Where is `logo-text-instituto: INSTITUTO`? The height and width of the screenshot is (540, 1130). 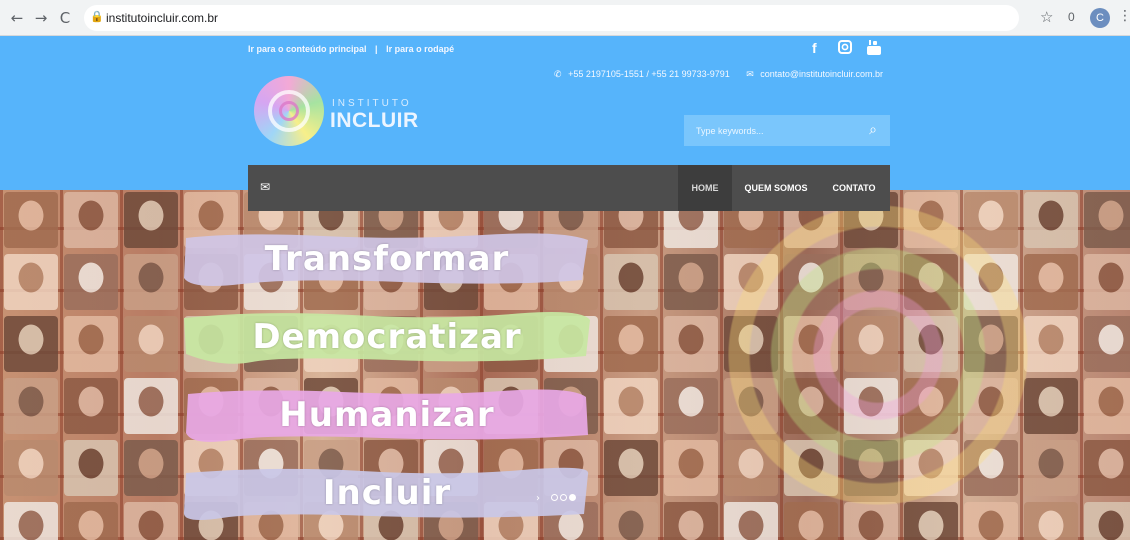
logo-text-instituto: INSTITUTO is located at coordinates (372, 103).